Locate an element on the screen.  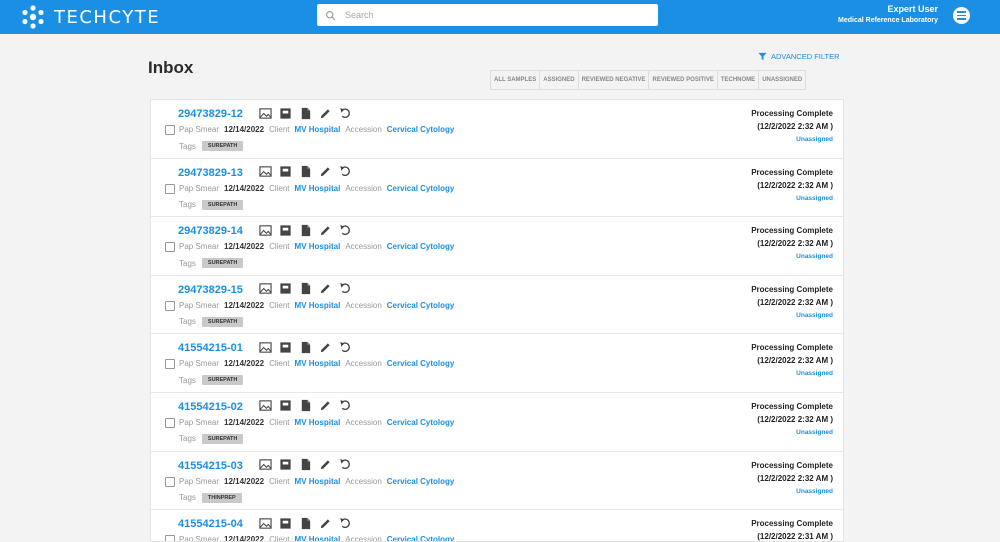
menu-icon is located at coordinates (961, 15).